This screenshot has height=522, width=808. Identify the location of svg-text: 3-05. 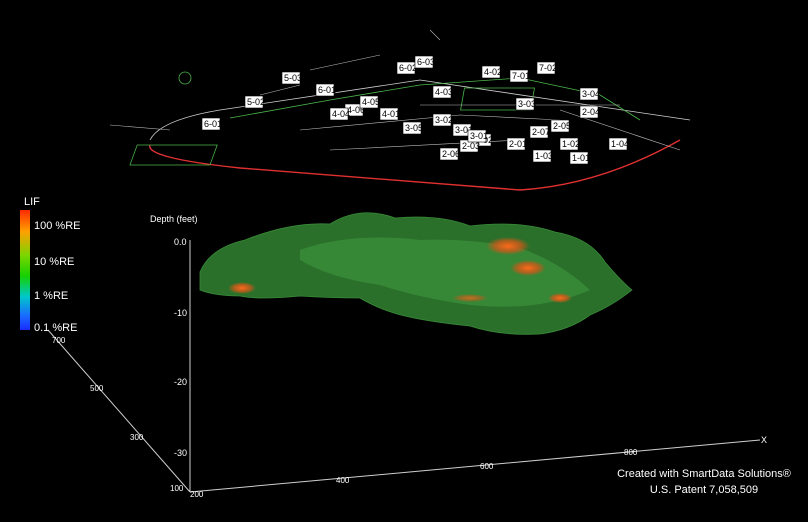
(414, 128).